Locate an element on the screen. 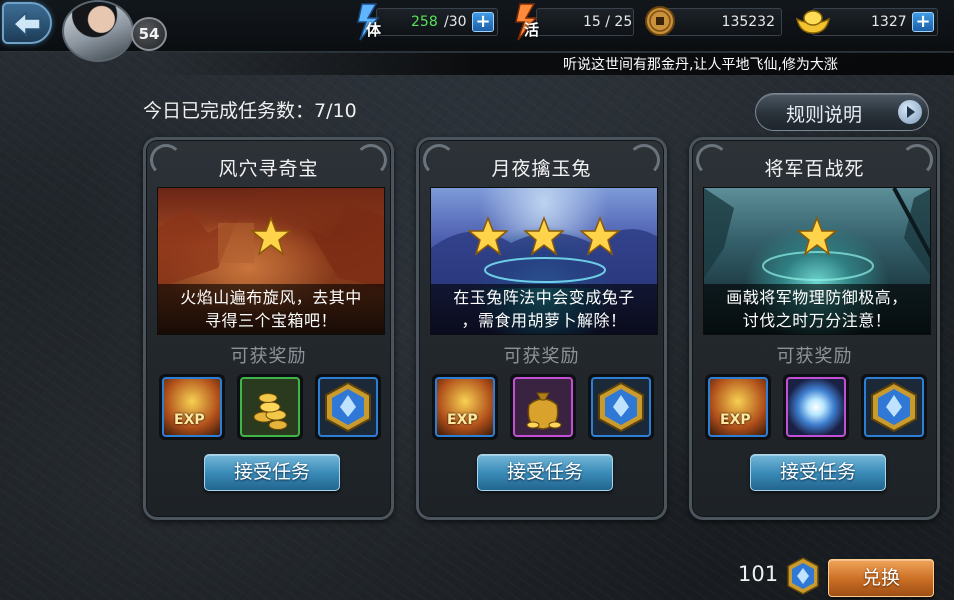 This screenshot has width=954, height=600. quest-description-line: 火焰山遍布旋风，去其中 is located at coordinates (271, 297).